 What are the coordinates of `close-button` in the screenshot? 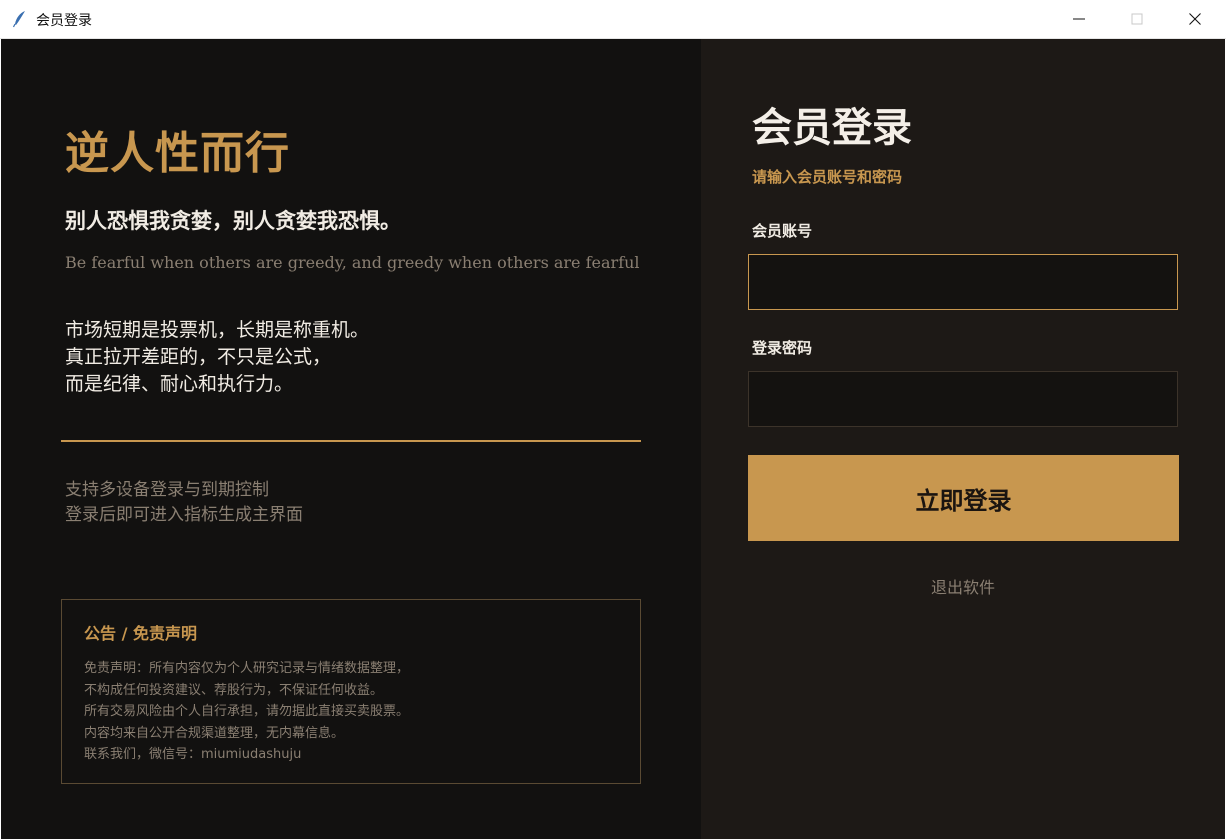 It's located at (1195, 19).